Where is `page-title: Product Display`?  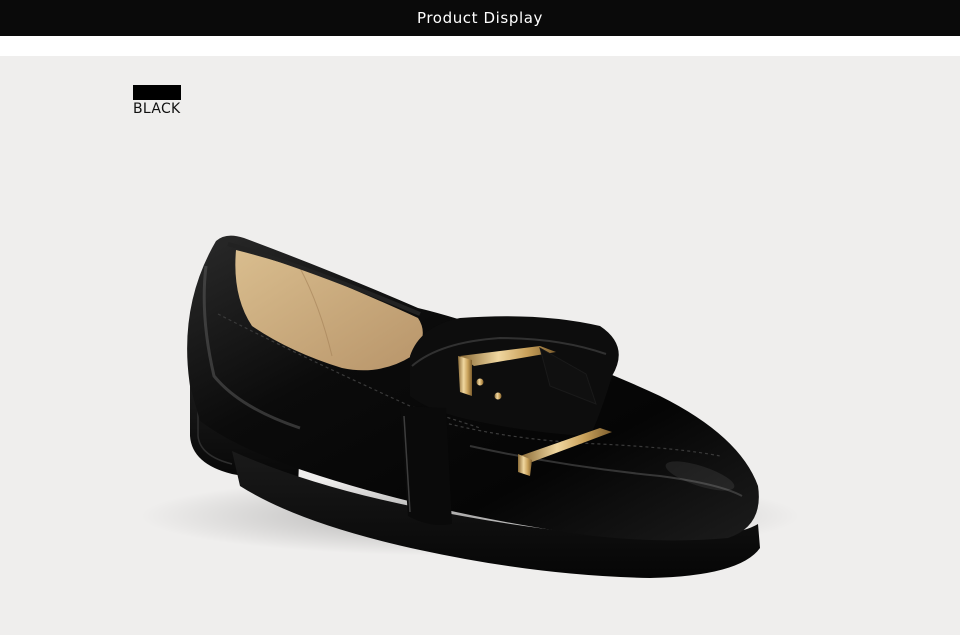 page-title: Product Display is located at coordinates (479, 18).